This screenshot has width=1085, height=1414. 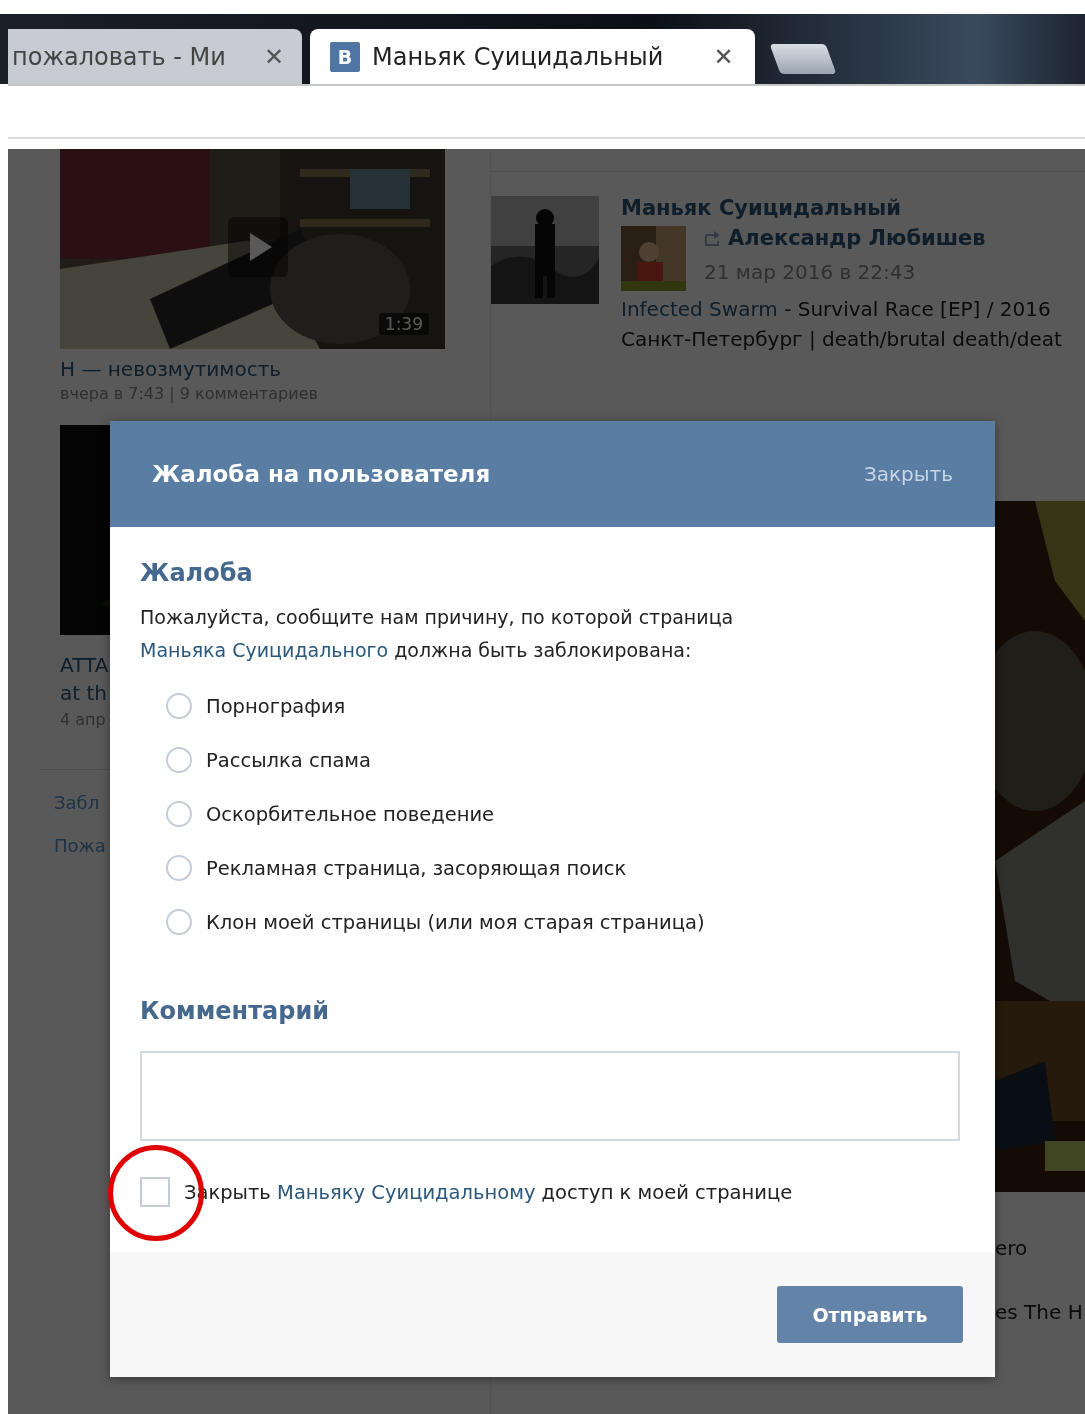 What do you see at coordinates (235, 1011) in the screenshot?
I see `section-heading: Комментарий` at bounding box center [235, 1011].